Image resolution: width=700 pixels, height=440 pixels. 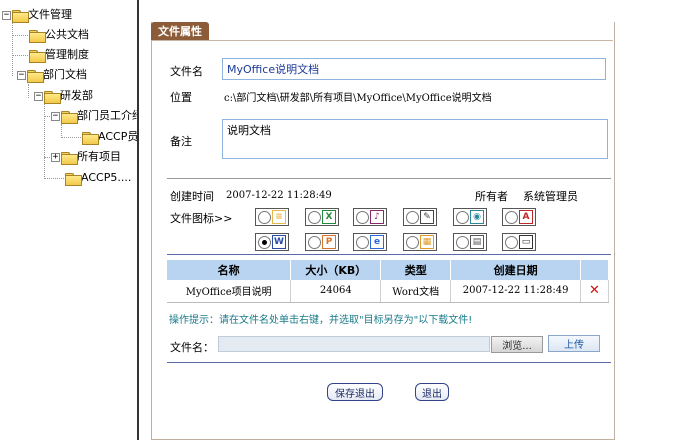 What do you see at coordinates (594, 290) in the screenshot?
I see `delete-icon: ✕` at bounding box center [594, 290].